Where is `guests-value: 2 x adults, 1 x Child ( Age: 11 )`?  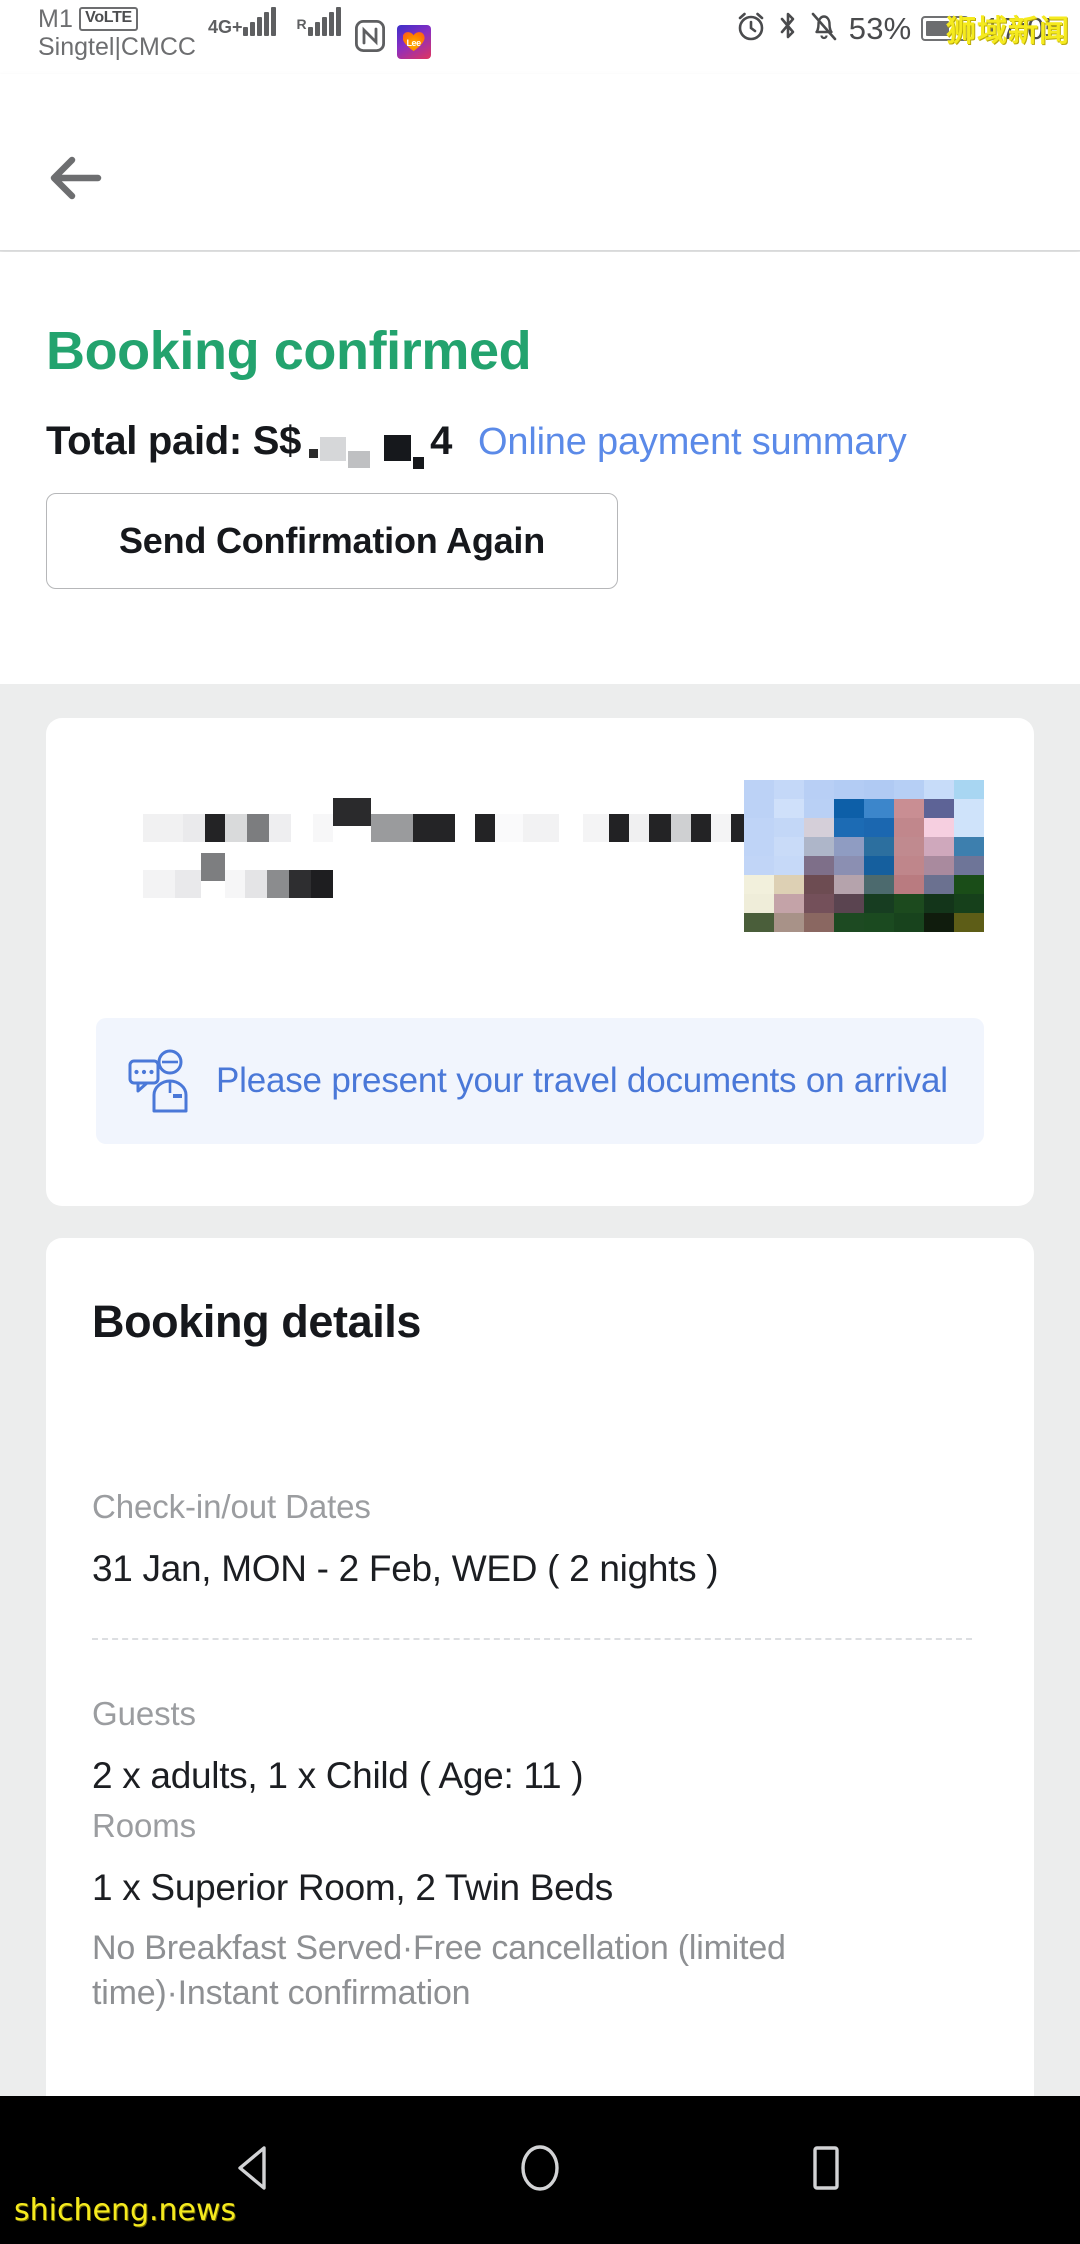
guests-value: 2 x adults, 1 x Child ( Age: 11 ) is located at coordinates (338, 1775).